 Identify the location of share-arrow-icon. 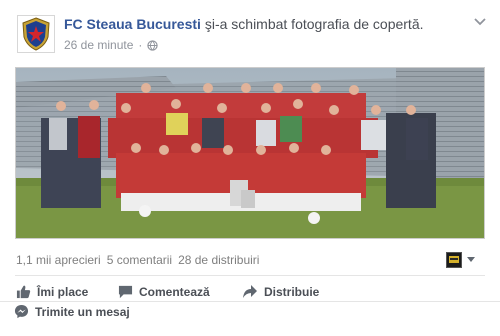
(250, 291).